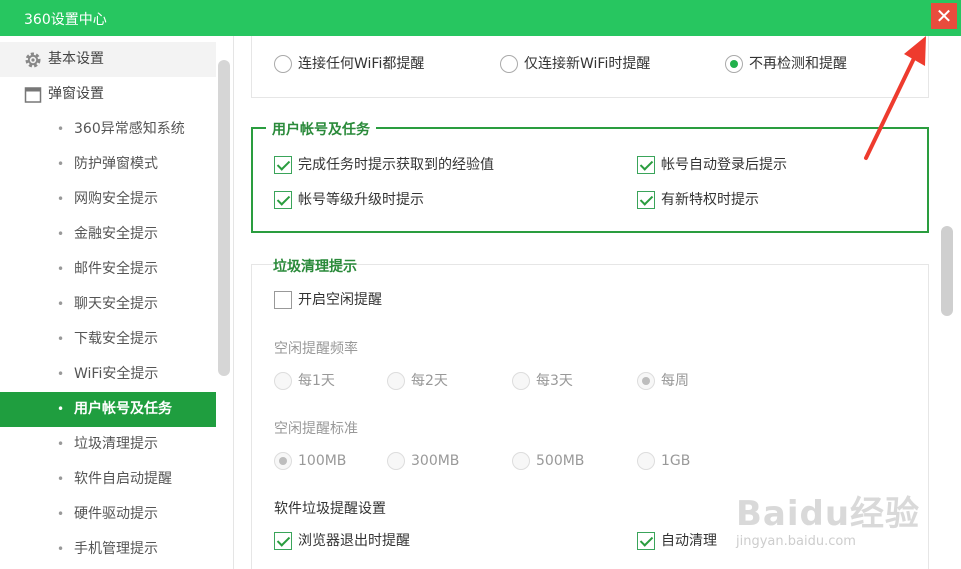 The width and height of the screenshot is (961, 569). I want to click on idle-standard-label: 100MB, so click(322, 461).